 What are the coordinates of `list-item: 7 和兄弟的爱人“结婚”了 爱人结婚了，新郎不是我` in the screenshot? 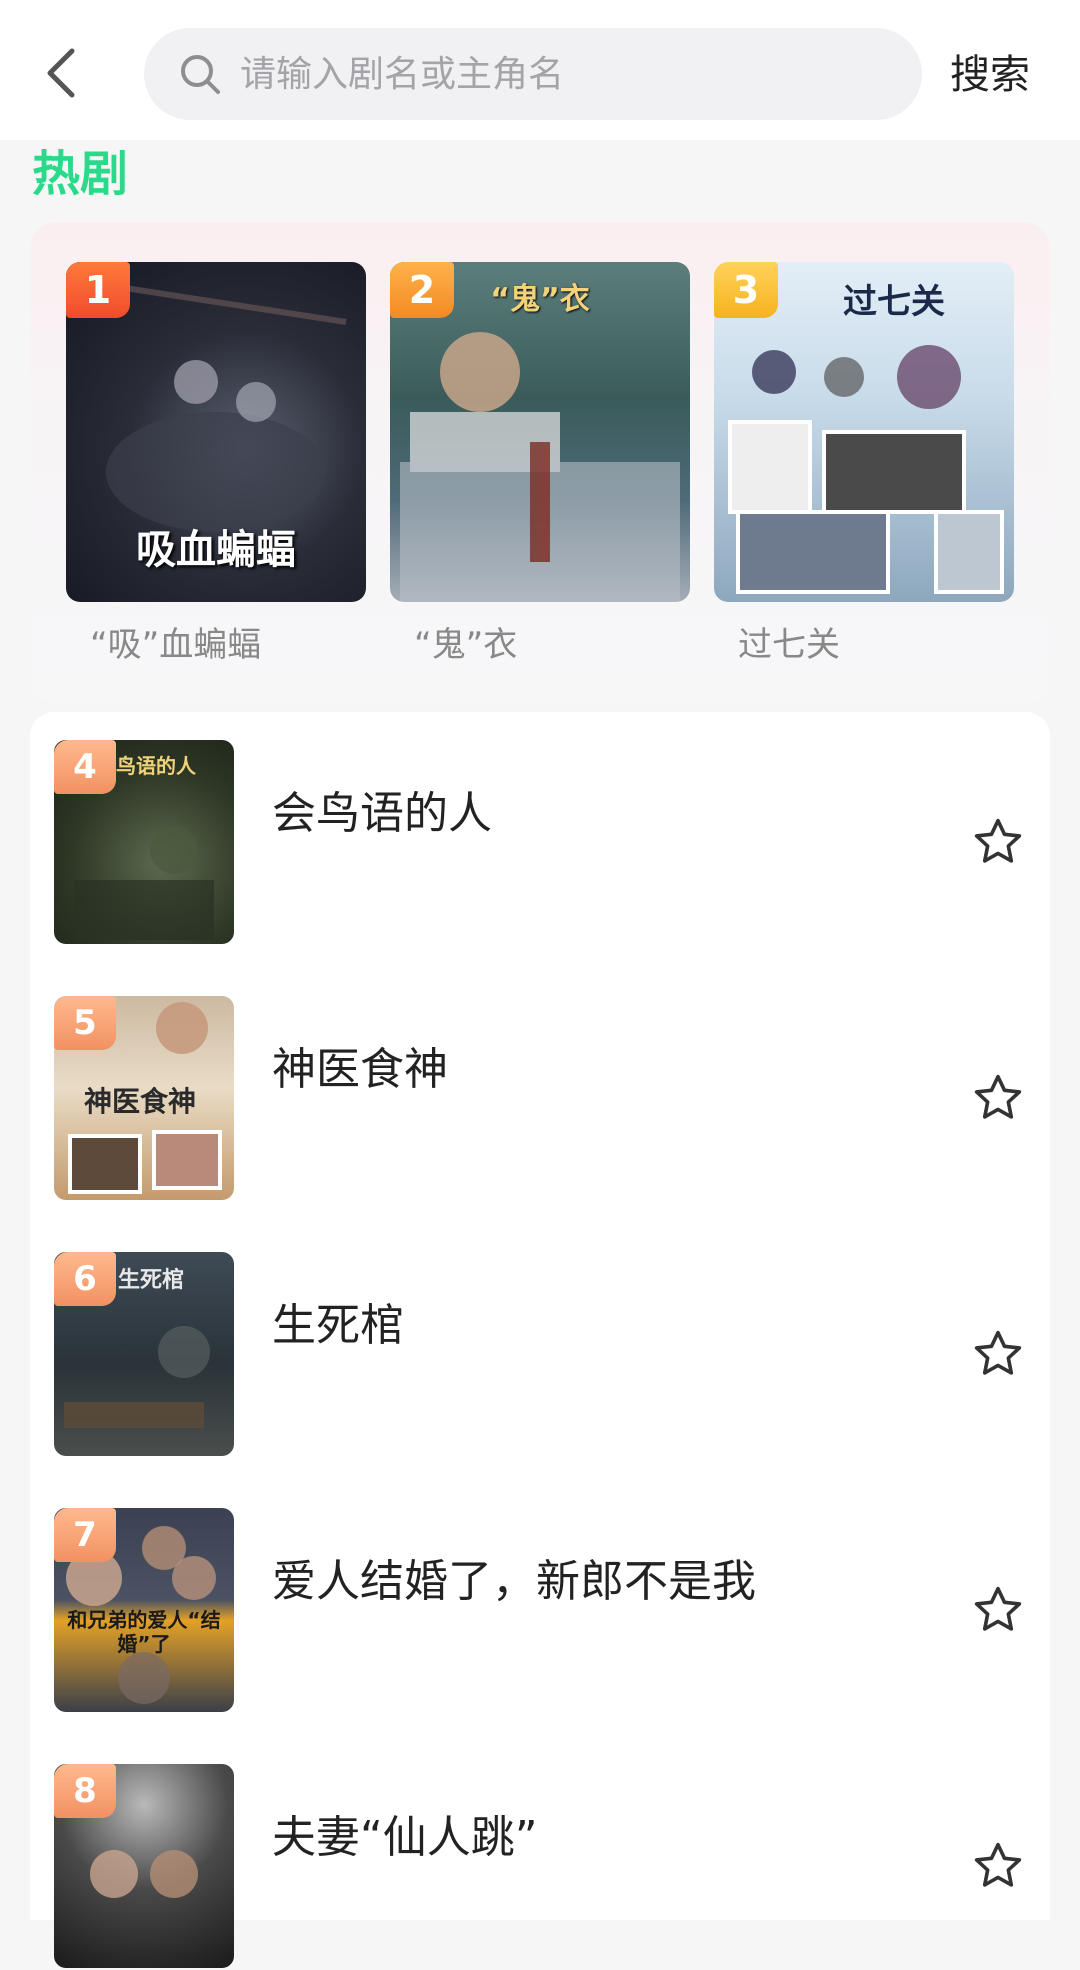 It's located at (539, 1611).